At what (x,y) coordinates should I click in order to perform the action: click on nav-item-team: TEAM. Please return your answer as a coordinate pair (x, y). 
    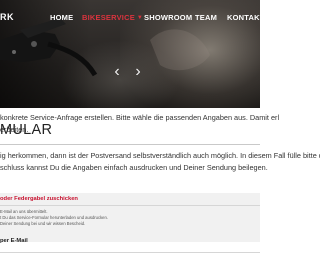
    Looking at the image, I should click on (206, 17).